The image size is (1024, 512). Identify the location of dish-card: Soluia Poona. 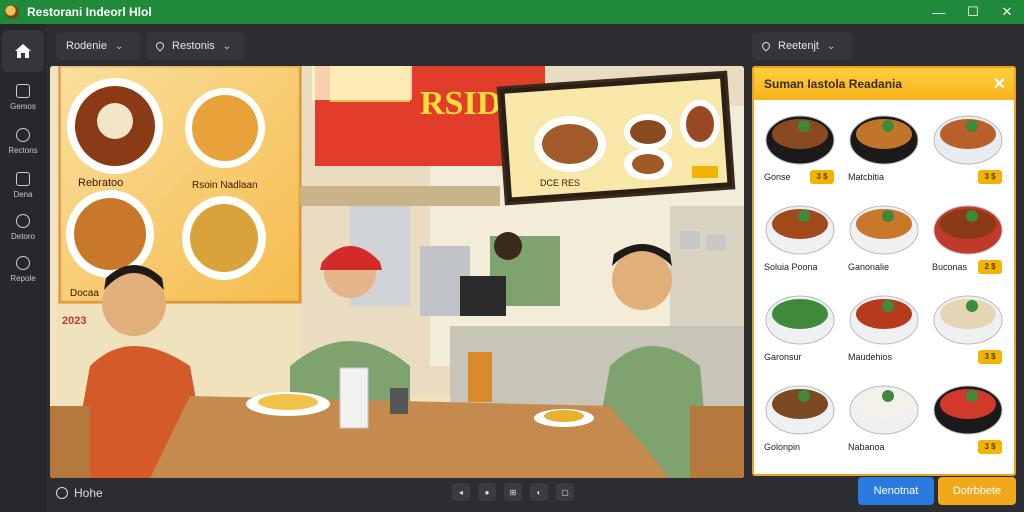
(799, 236).